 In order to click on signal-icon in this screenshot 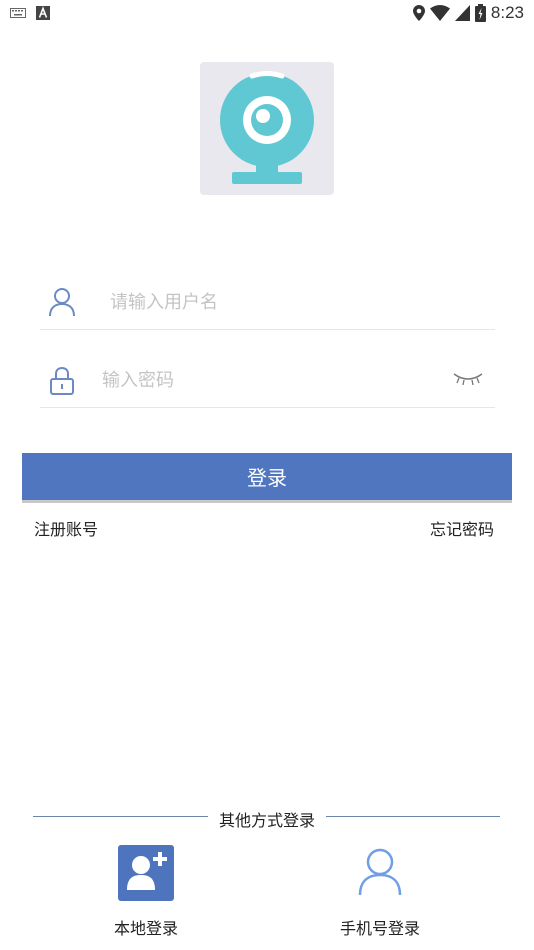, I will do `click(462, 13)`.